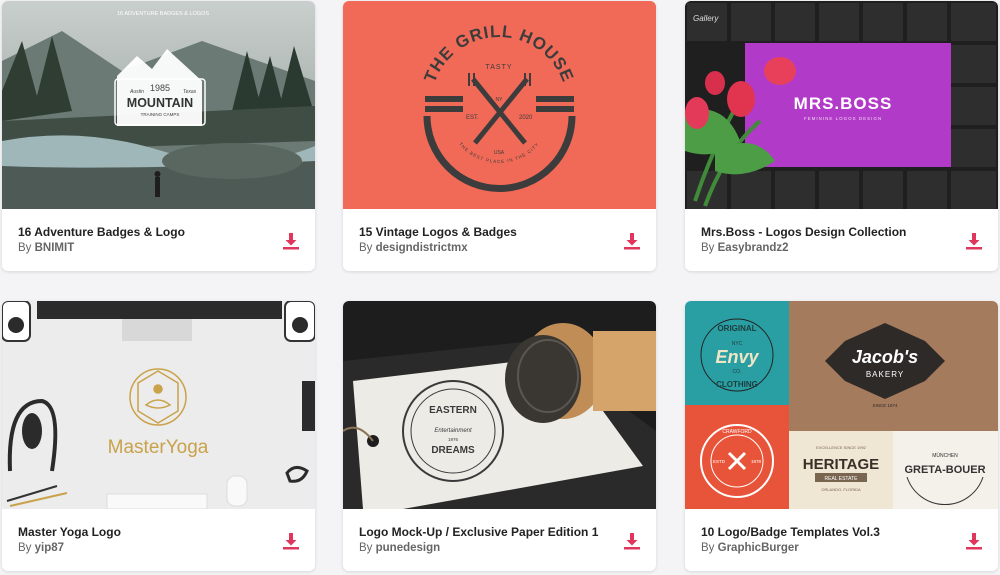 The width and height of the screenshot is (1000, 575). Describe the element at coordinates (55, 248) in the screenshot. I see `author-name: BNIMIT` at that location.